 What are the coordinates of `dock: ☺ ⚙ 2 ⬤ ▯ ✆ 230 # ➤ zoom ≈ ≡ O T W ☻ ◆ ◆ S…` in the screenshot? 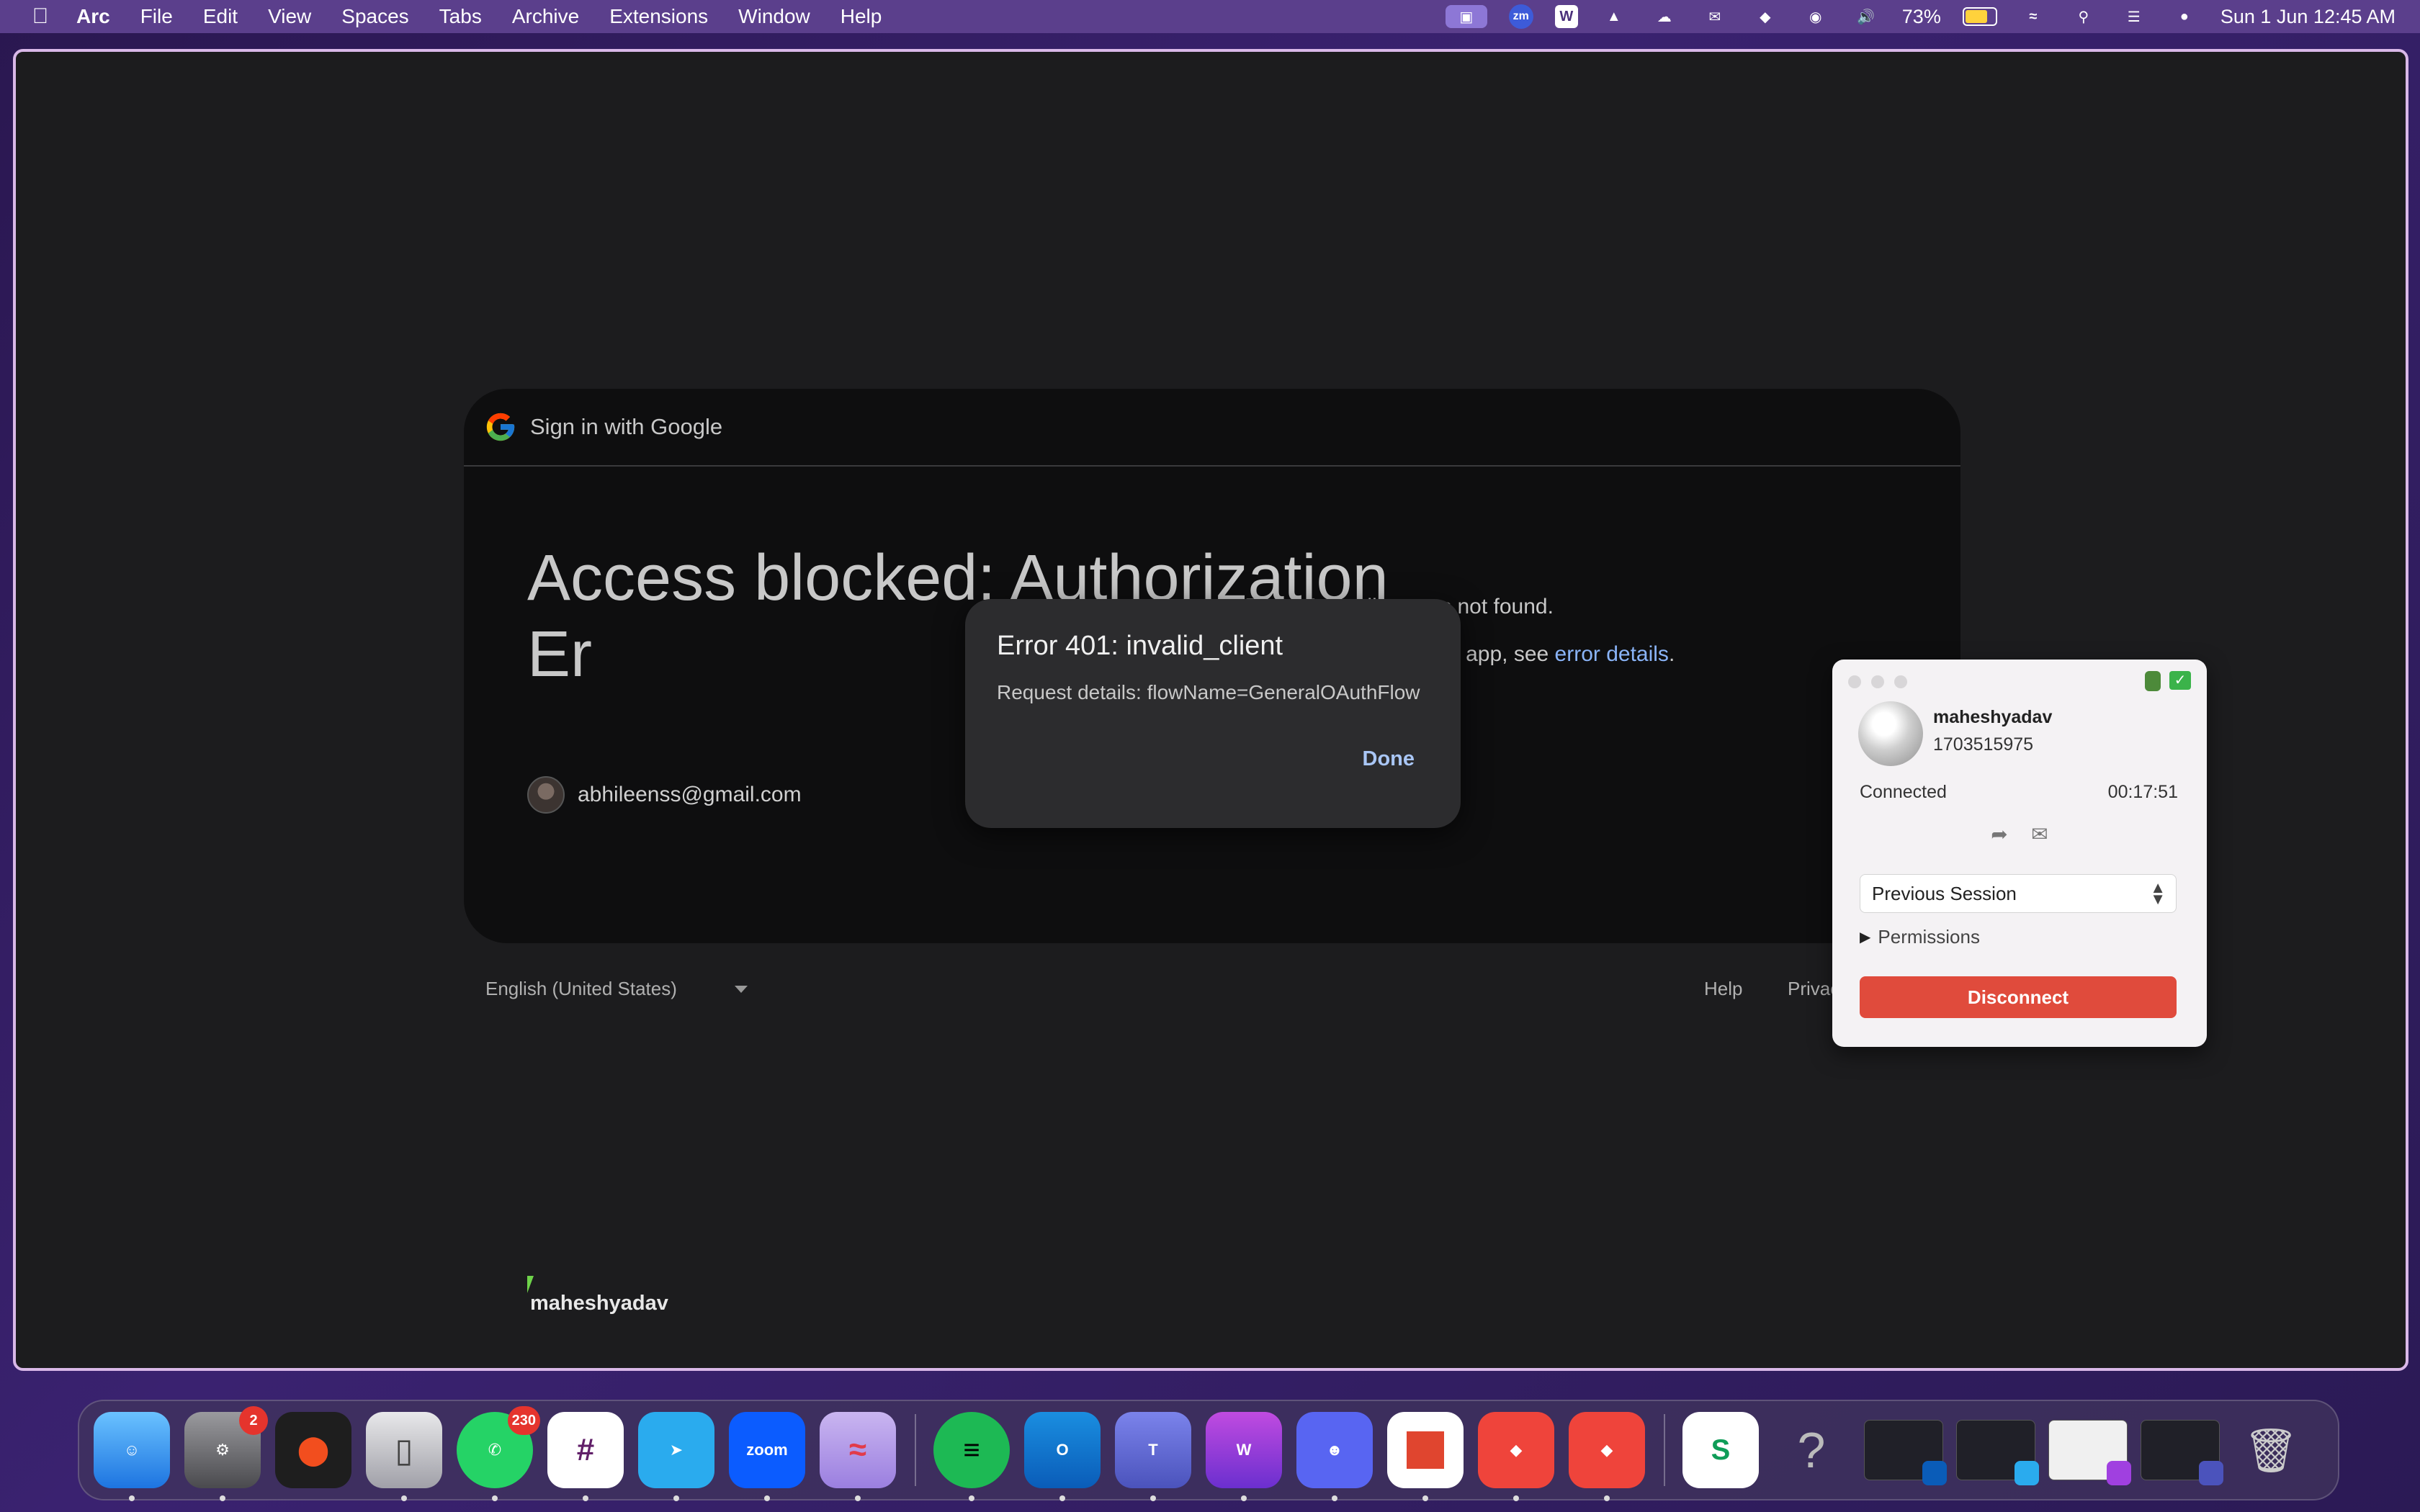 It's located at (1208, 1450).